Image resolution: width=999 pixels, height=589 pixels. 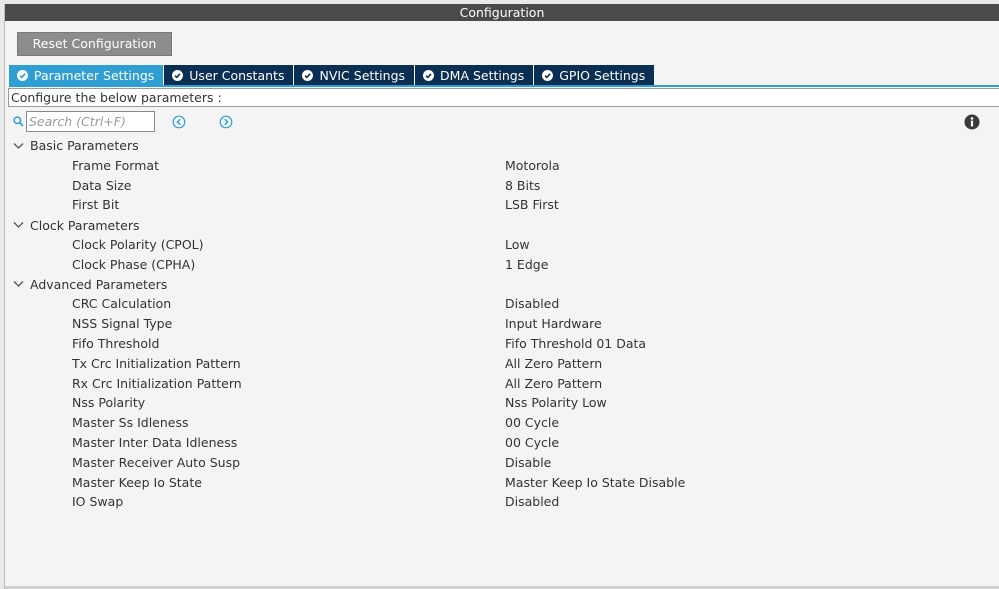 I want to click on tab-parameter-settings: Parameter Settings, so click(x=86, y=75).